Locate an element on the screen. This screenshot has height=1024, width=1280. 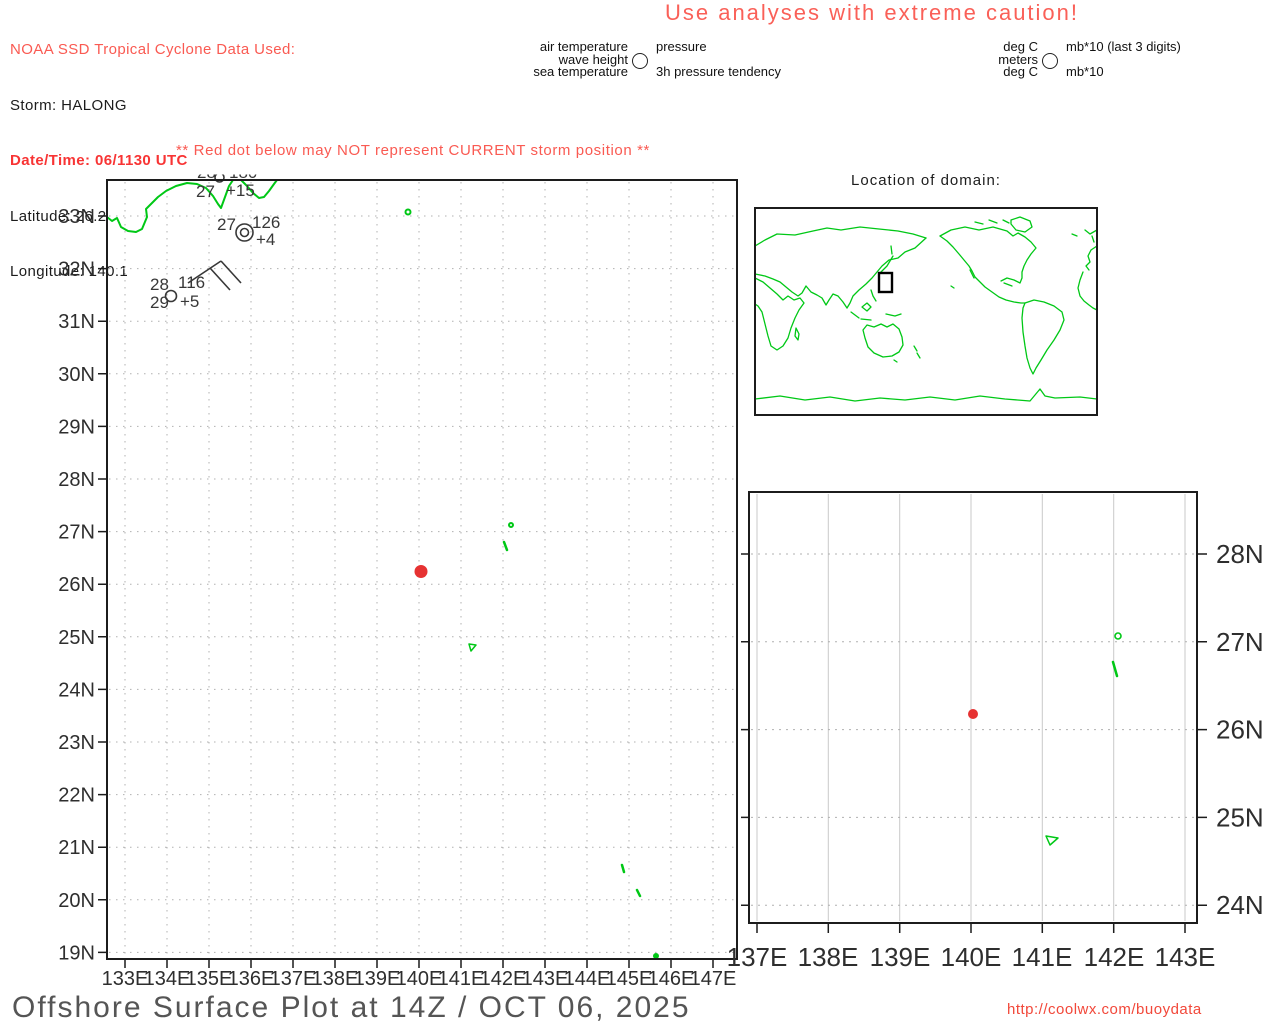
zoom-map-islands is located at coordinates (1083, 739).